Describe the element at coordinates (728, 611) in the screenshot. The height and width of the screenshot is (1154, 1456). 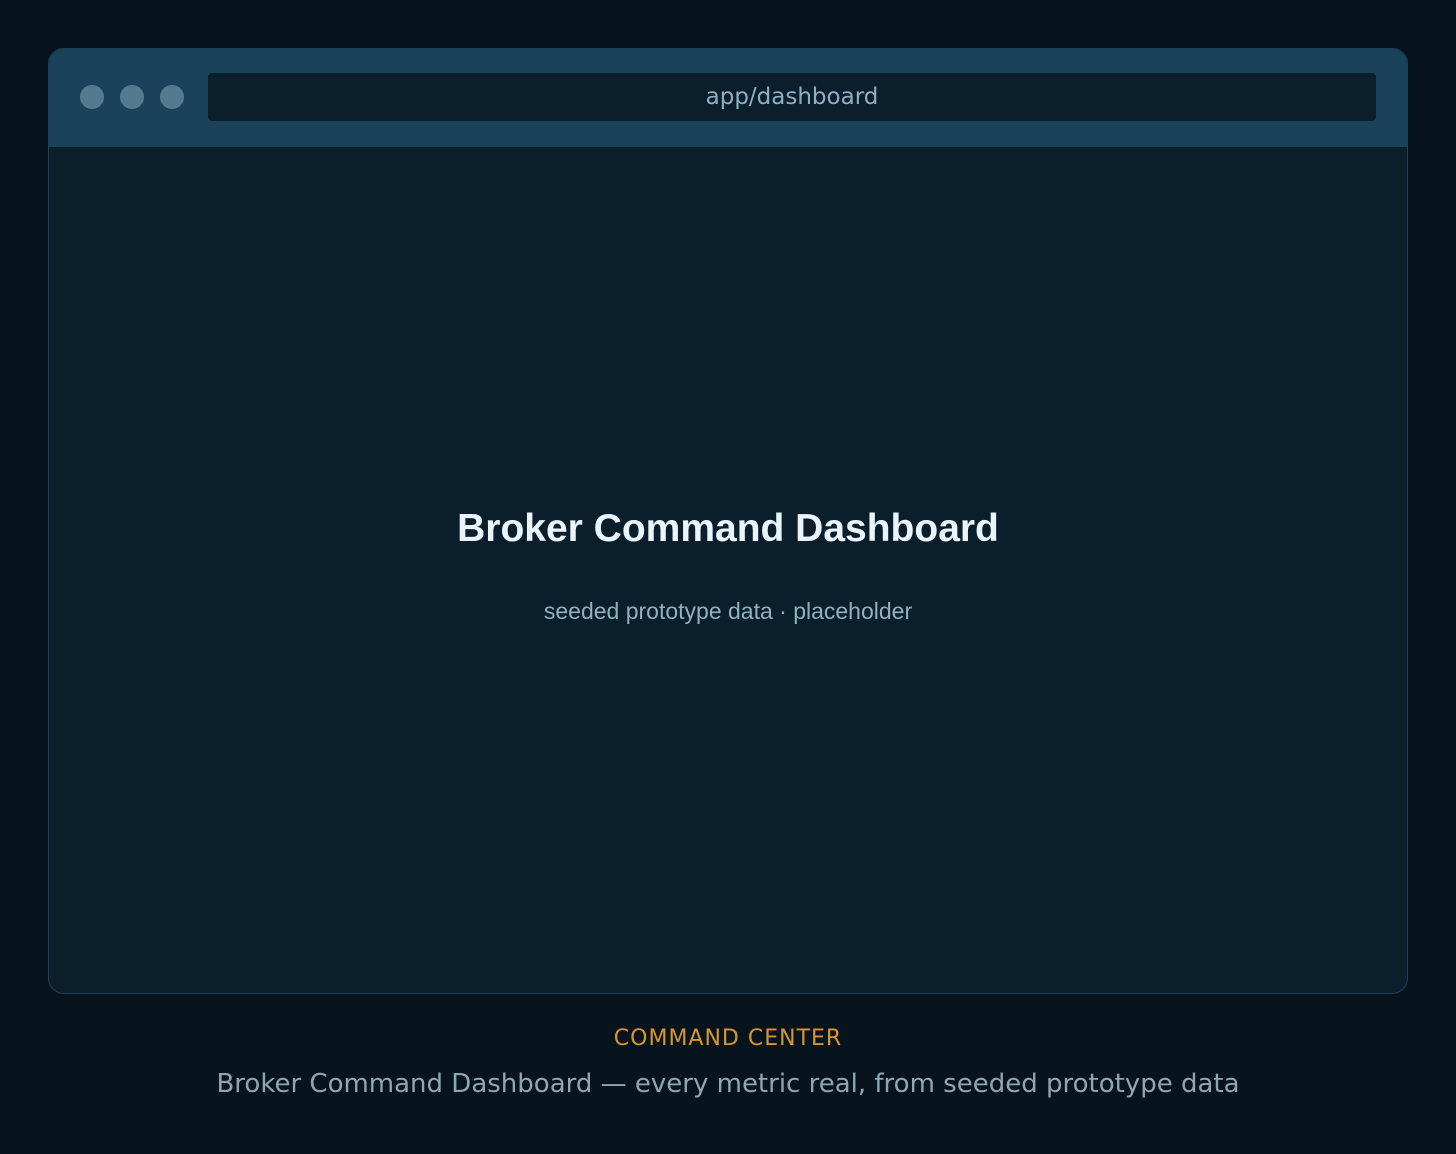
I see `page-subtitle: seeded prototype data · placeholder` at that location.